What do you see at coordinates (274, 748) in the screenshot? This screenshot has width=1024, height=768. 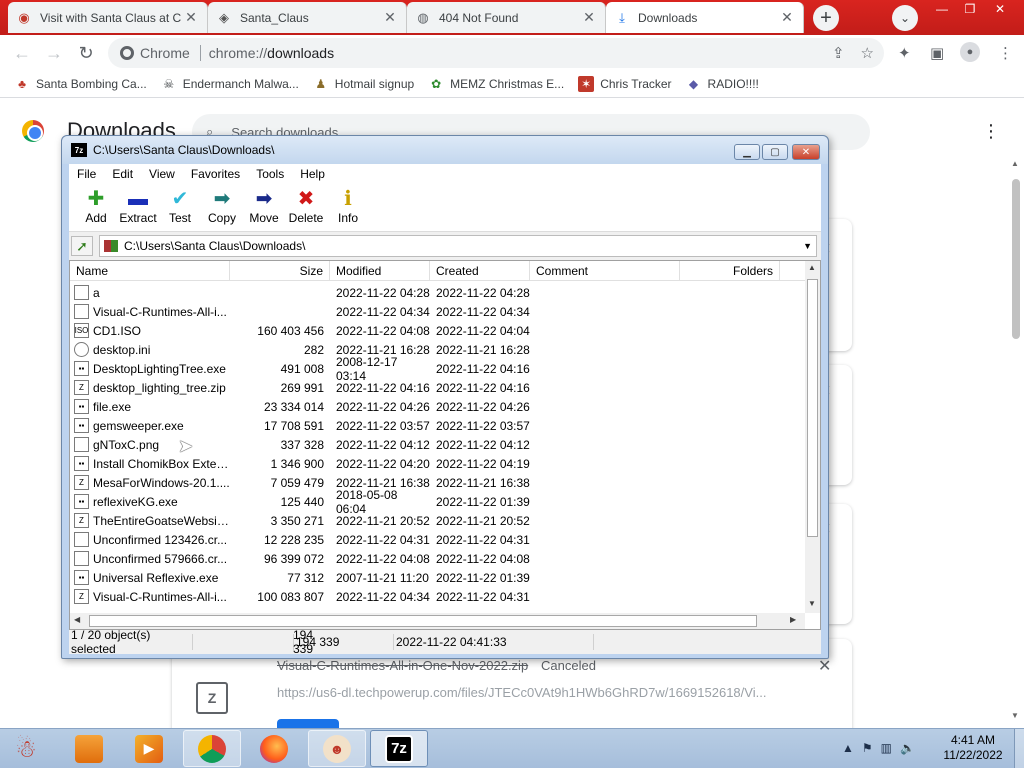 I see `taskbar-firefox` at bounding box center [274, 748].